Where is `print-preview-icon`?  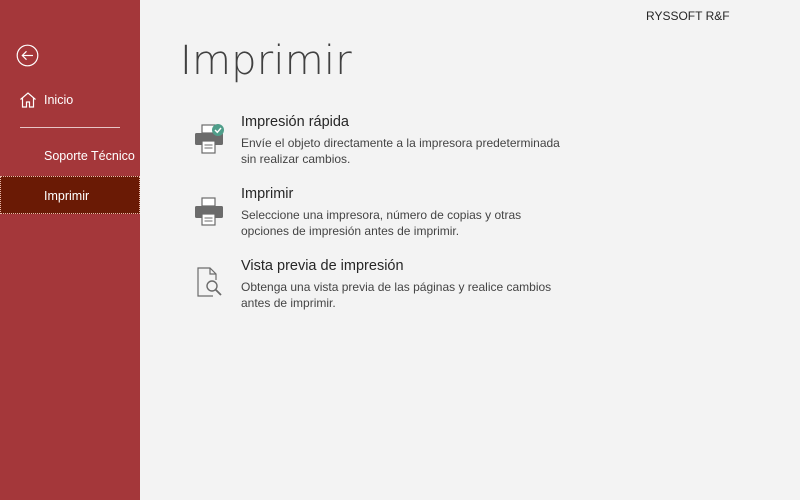
print-preview-icon is located at coordinates (209, 282).